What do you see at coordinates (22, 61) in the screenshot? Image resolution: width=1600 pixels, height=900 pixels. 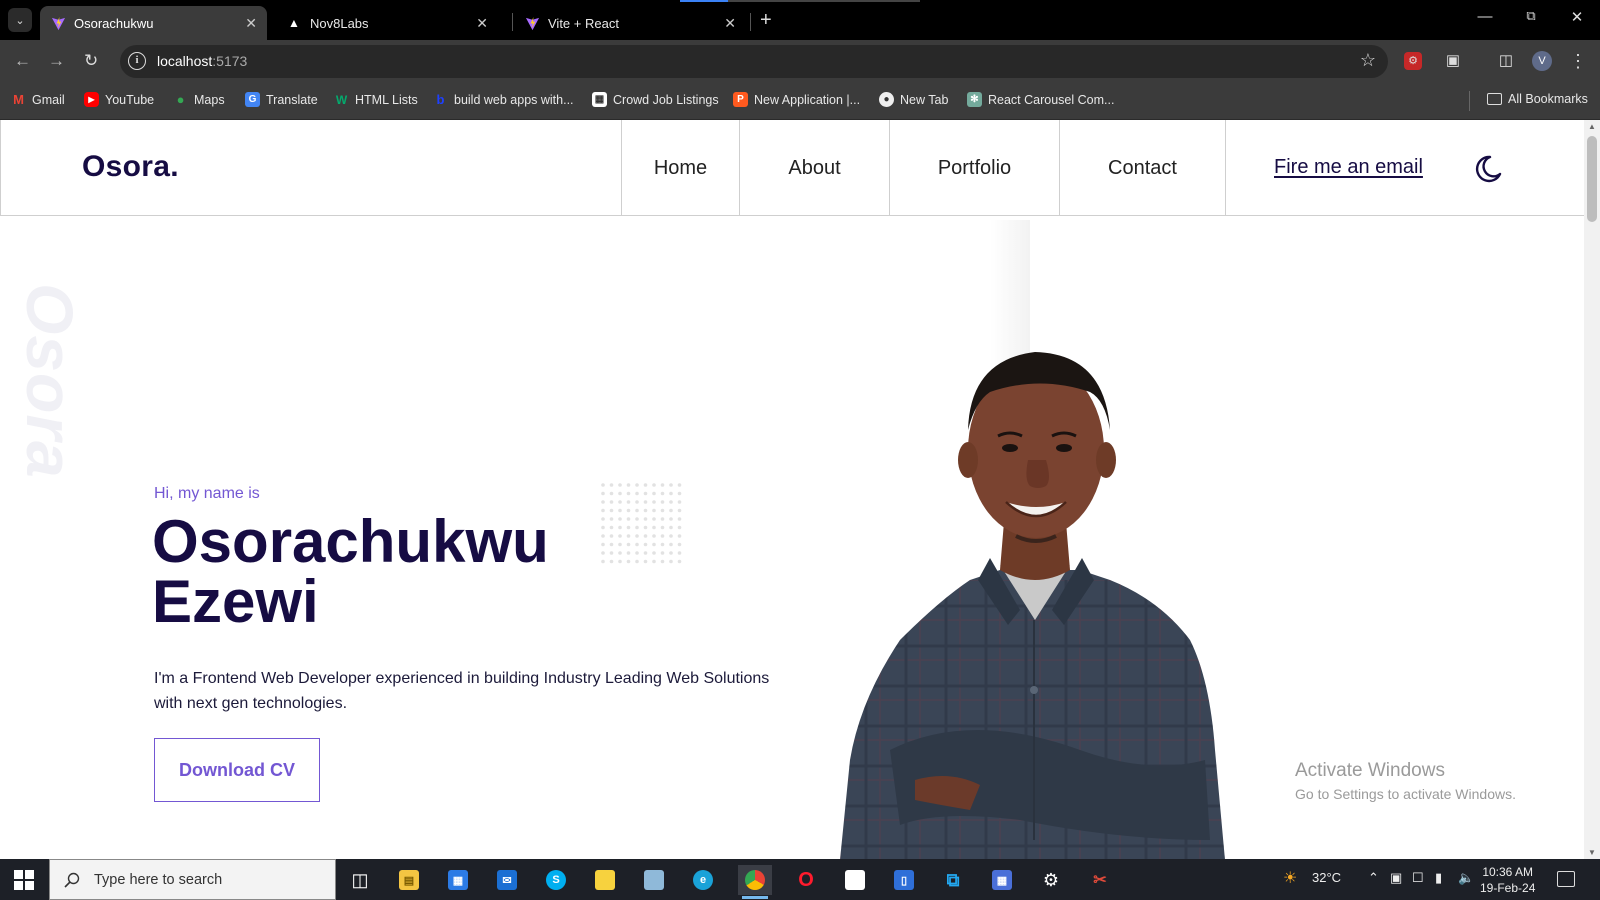 I see `back-arrow-icon: ←` at bounding box center [22, 61].